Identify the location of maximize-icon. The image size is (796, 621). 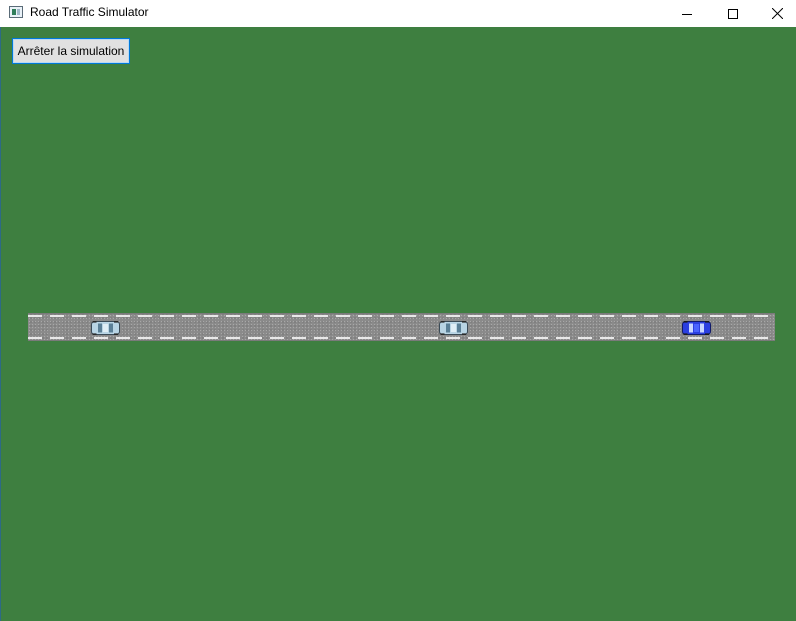
(733, 13).